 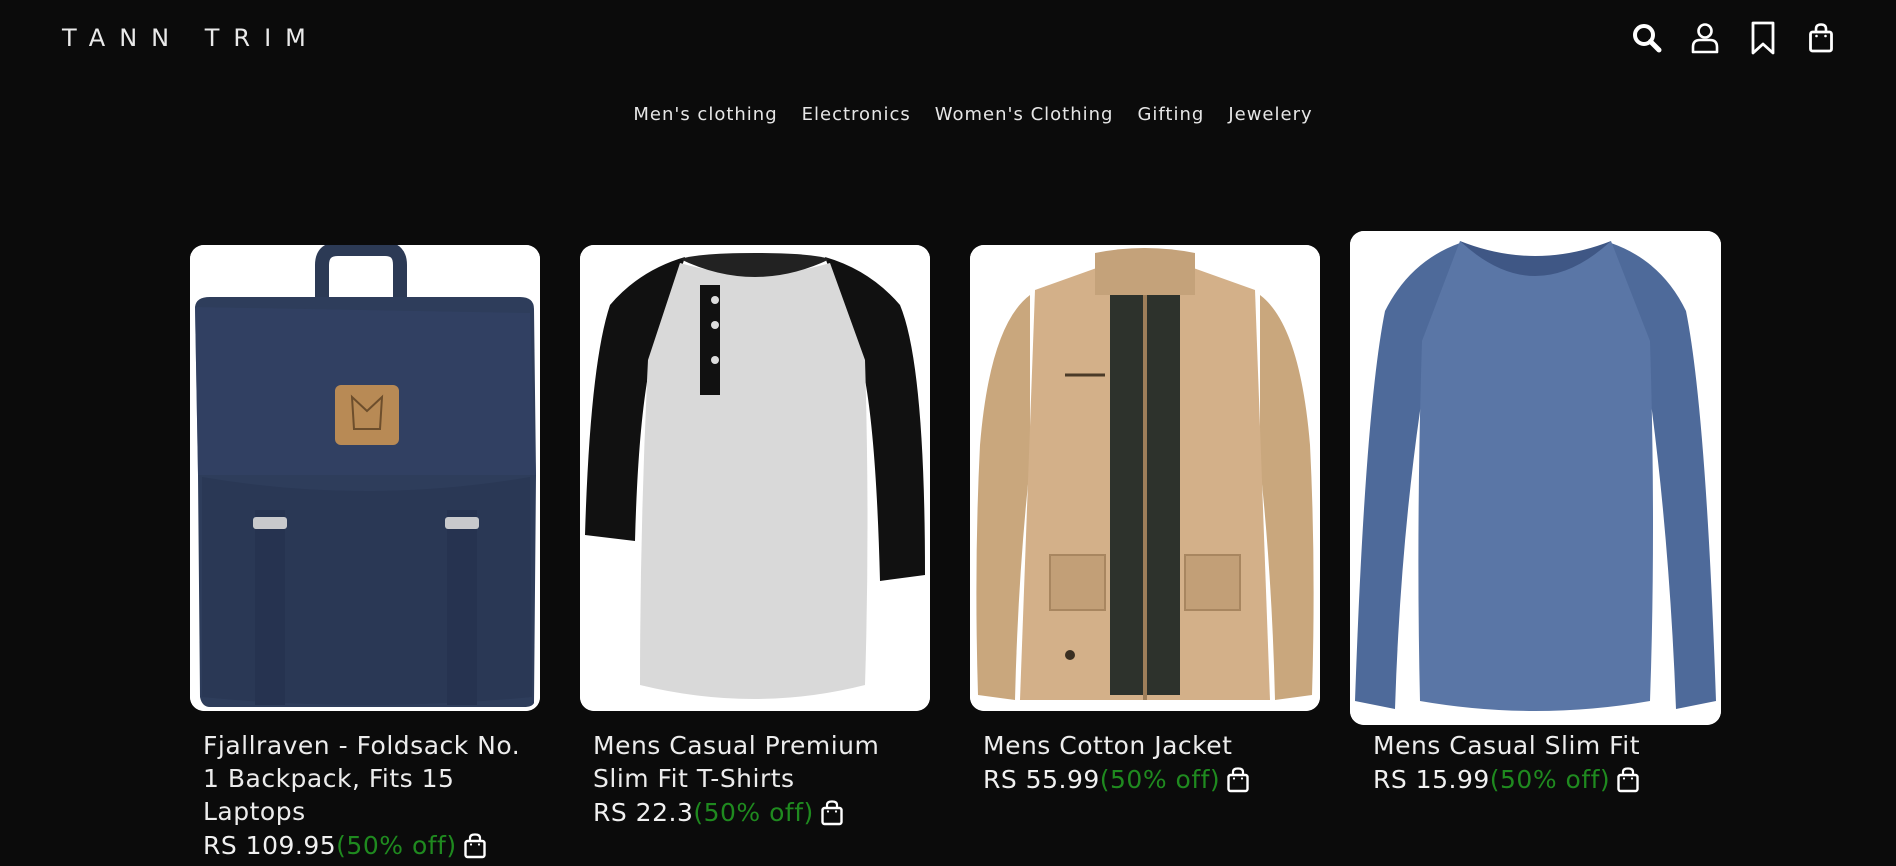 I want to click on bag-icon, so click(x=1821, y=38).